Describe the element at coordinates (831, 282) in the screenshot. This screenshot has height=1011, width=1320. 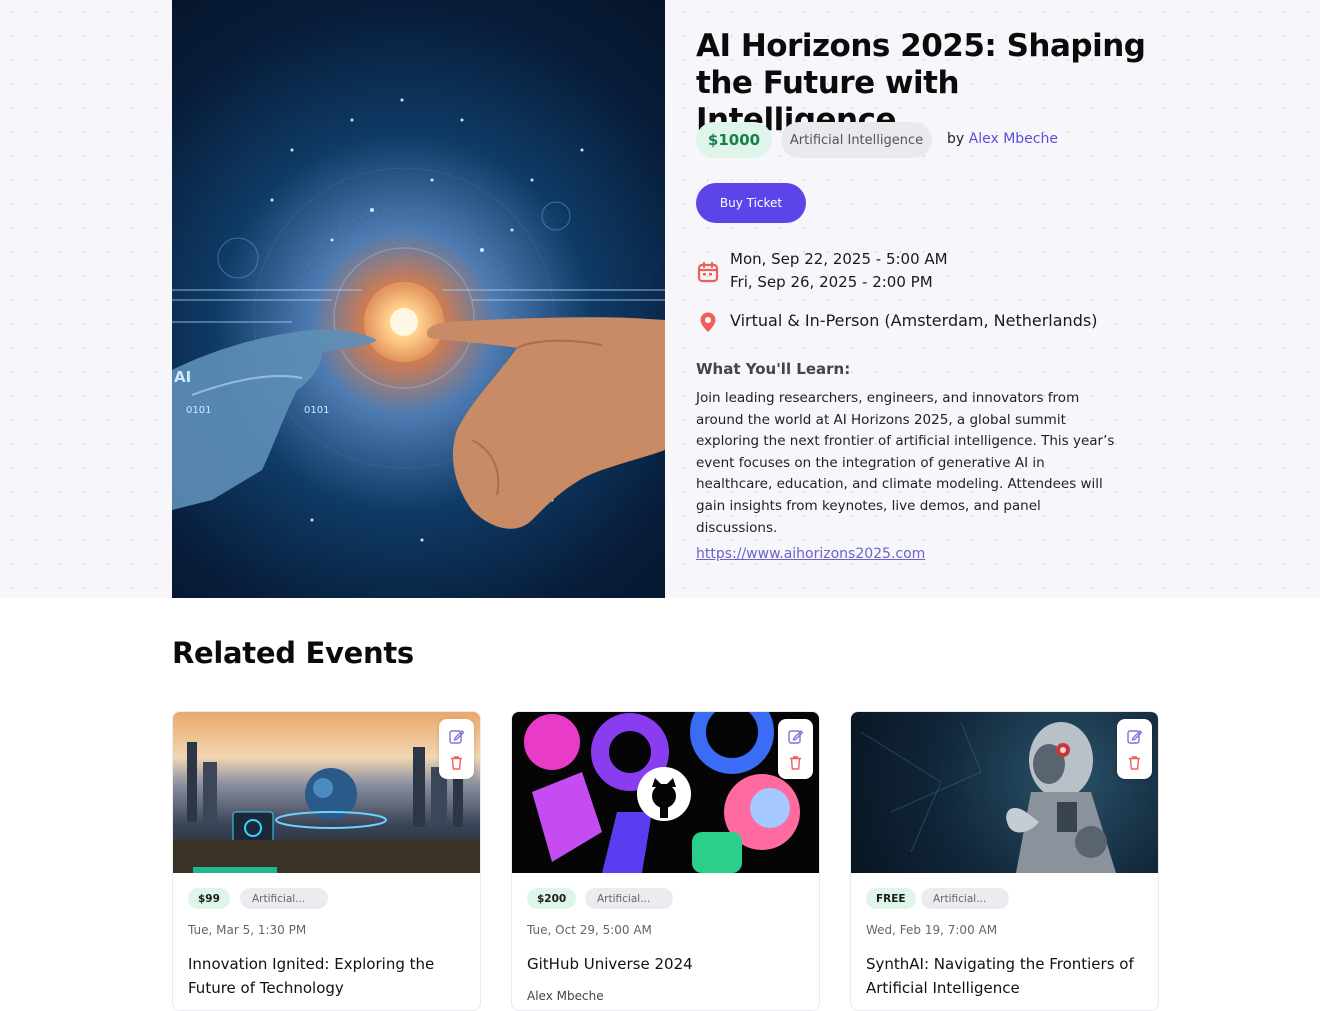
I see `event-end-datetime: Fri, Sep 26, 2025 - 2:00 PM` at that location.